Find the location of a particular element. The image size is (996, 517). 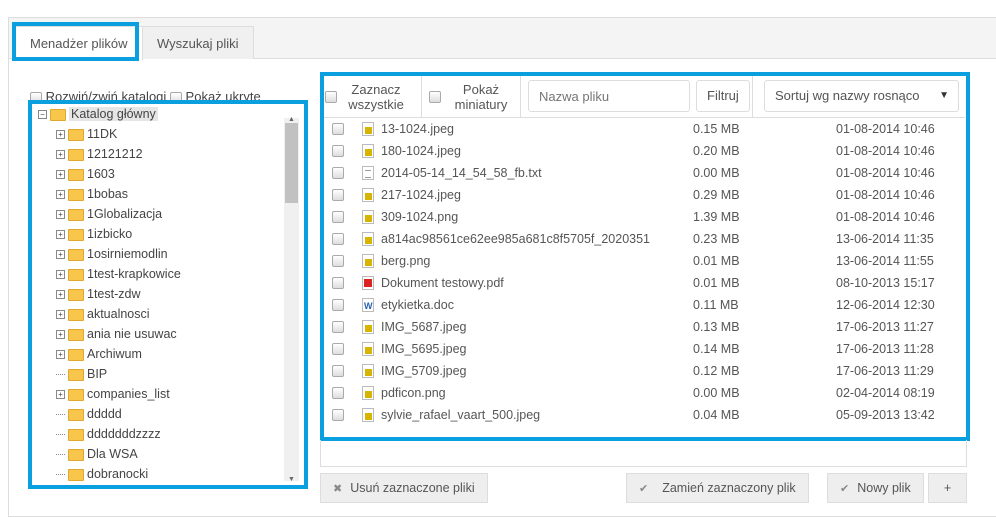

file-name: 180-1024.jpeg is located at coordinates (516, 151).